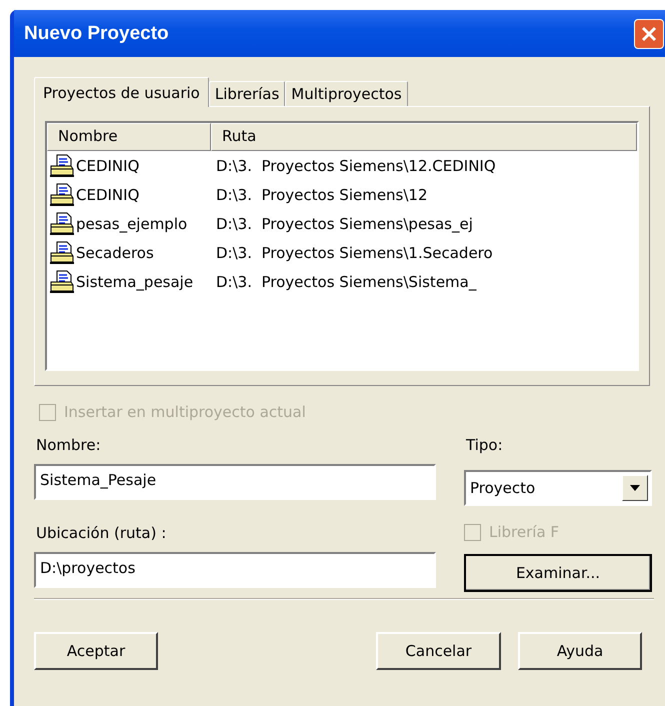  Describe the element at coordinates (235, 570) in the screenshot. I see `location-field: D:\proyectos` at that location.